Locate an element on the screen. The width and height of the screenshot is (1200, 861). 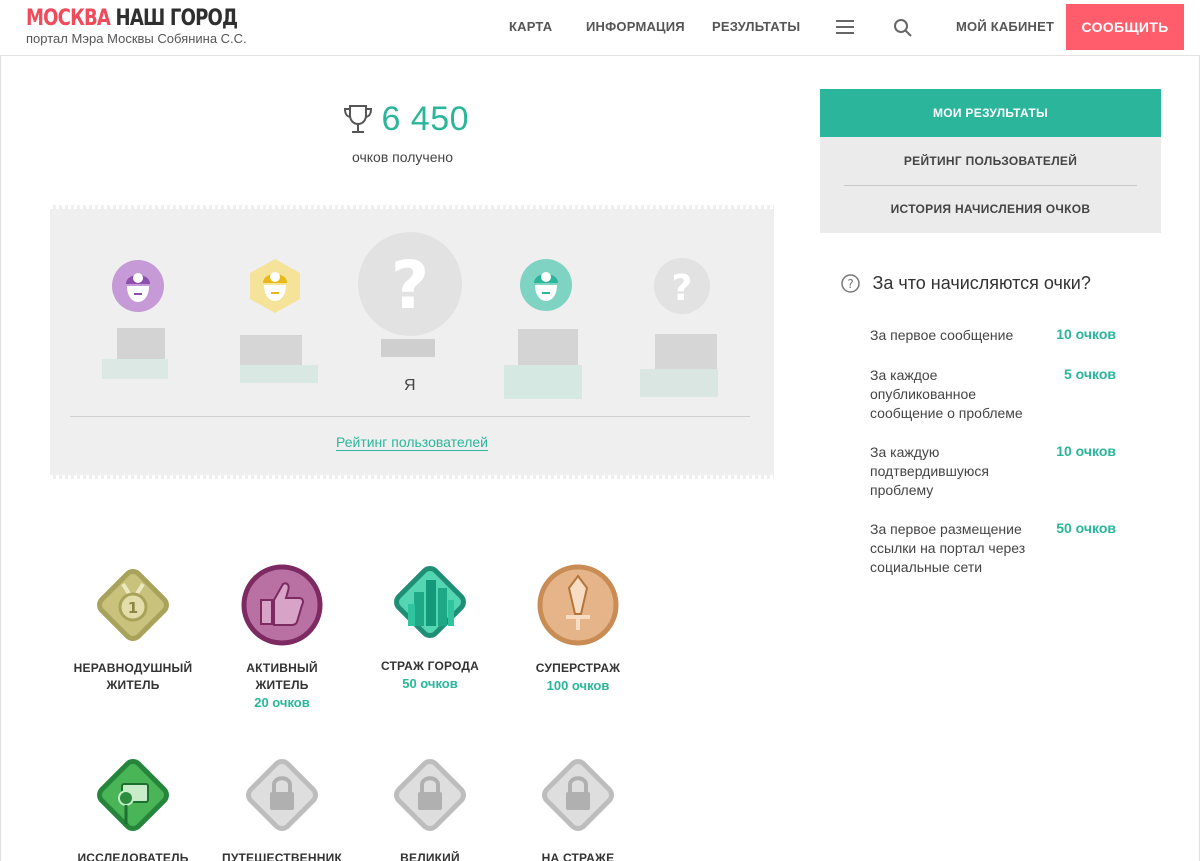
badge: НА СТРАЖЕ is located at coordinates (578, 805).